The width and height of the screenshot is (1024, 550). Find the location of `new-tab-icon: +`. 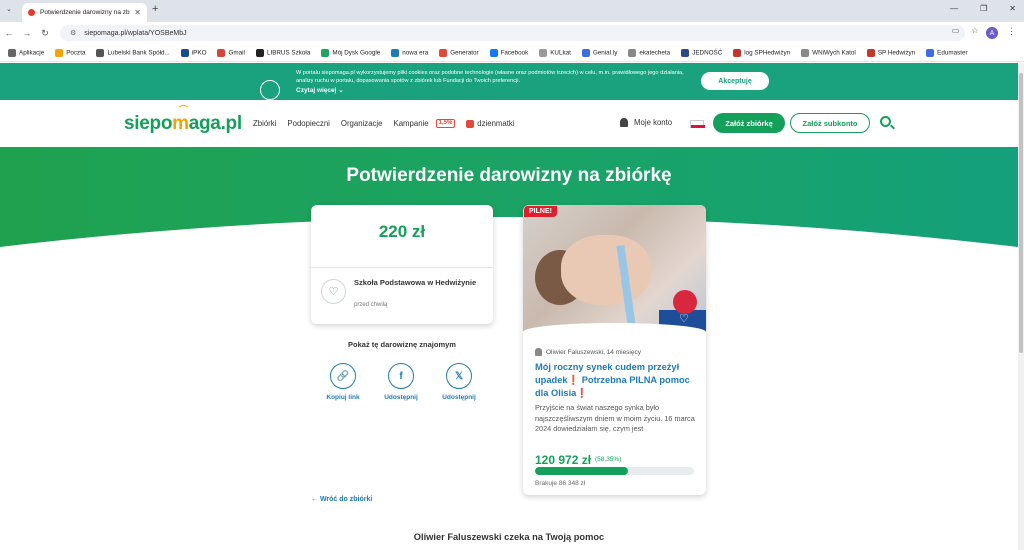

new-tab-icon: + is located at coordinates (155, 9).